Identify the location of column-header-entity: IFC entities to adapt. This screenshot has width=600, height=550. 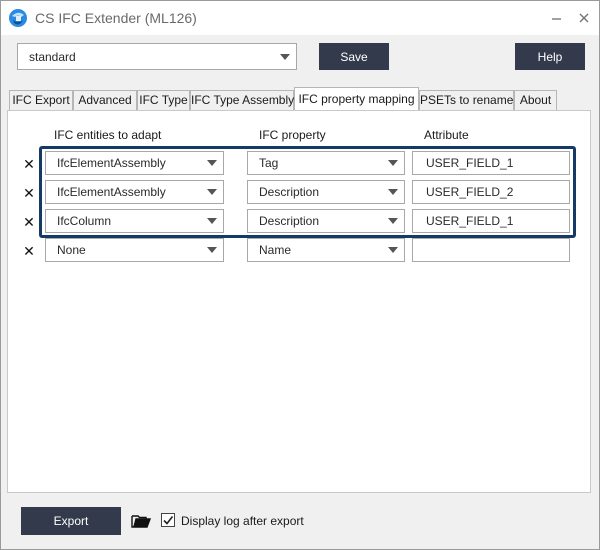
(108, 135).